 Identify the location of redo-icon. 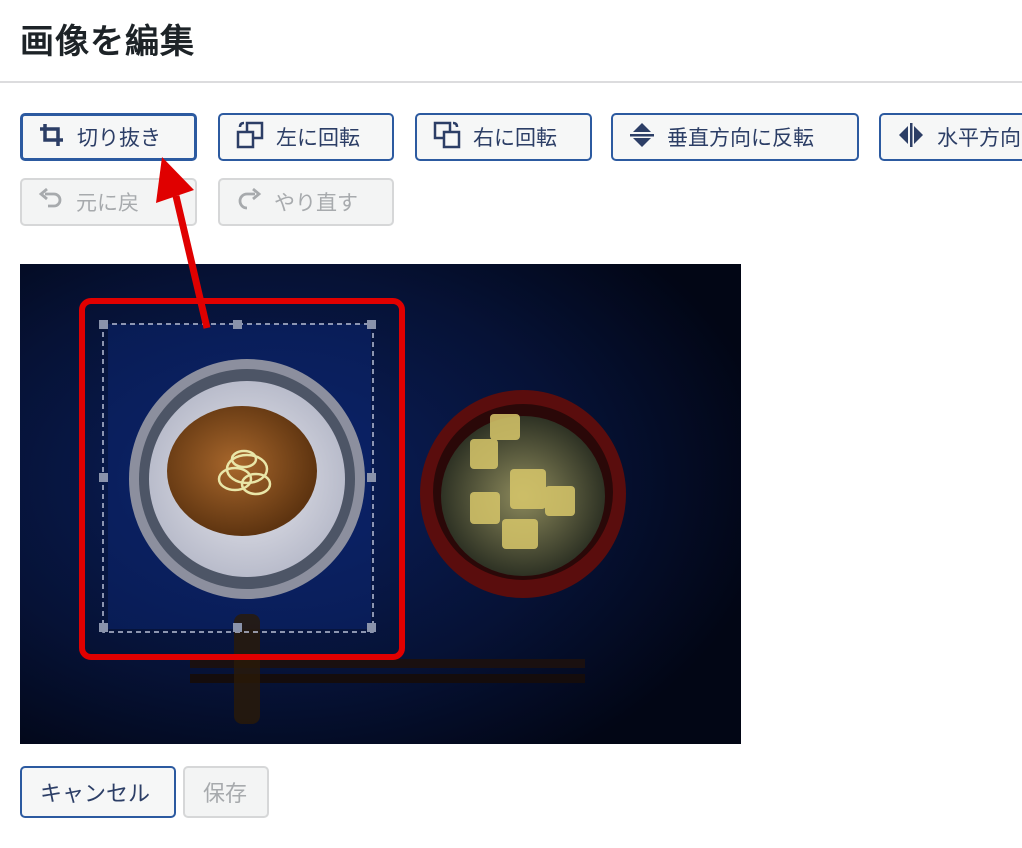
(249, 202).